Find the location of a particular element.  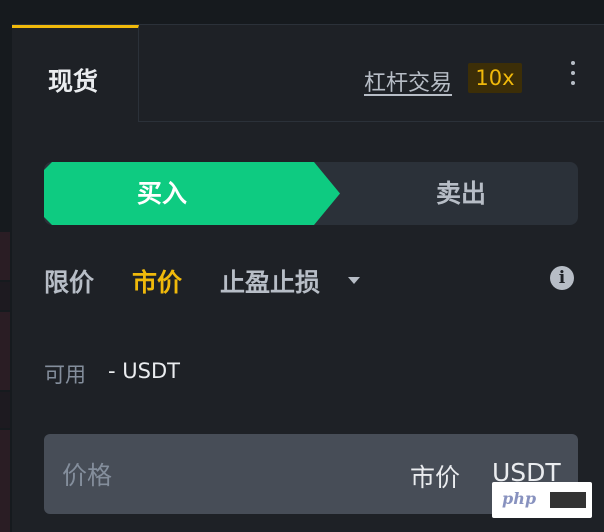

tab-margin: 杠杆交易 is located at coordinates (408, 81).